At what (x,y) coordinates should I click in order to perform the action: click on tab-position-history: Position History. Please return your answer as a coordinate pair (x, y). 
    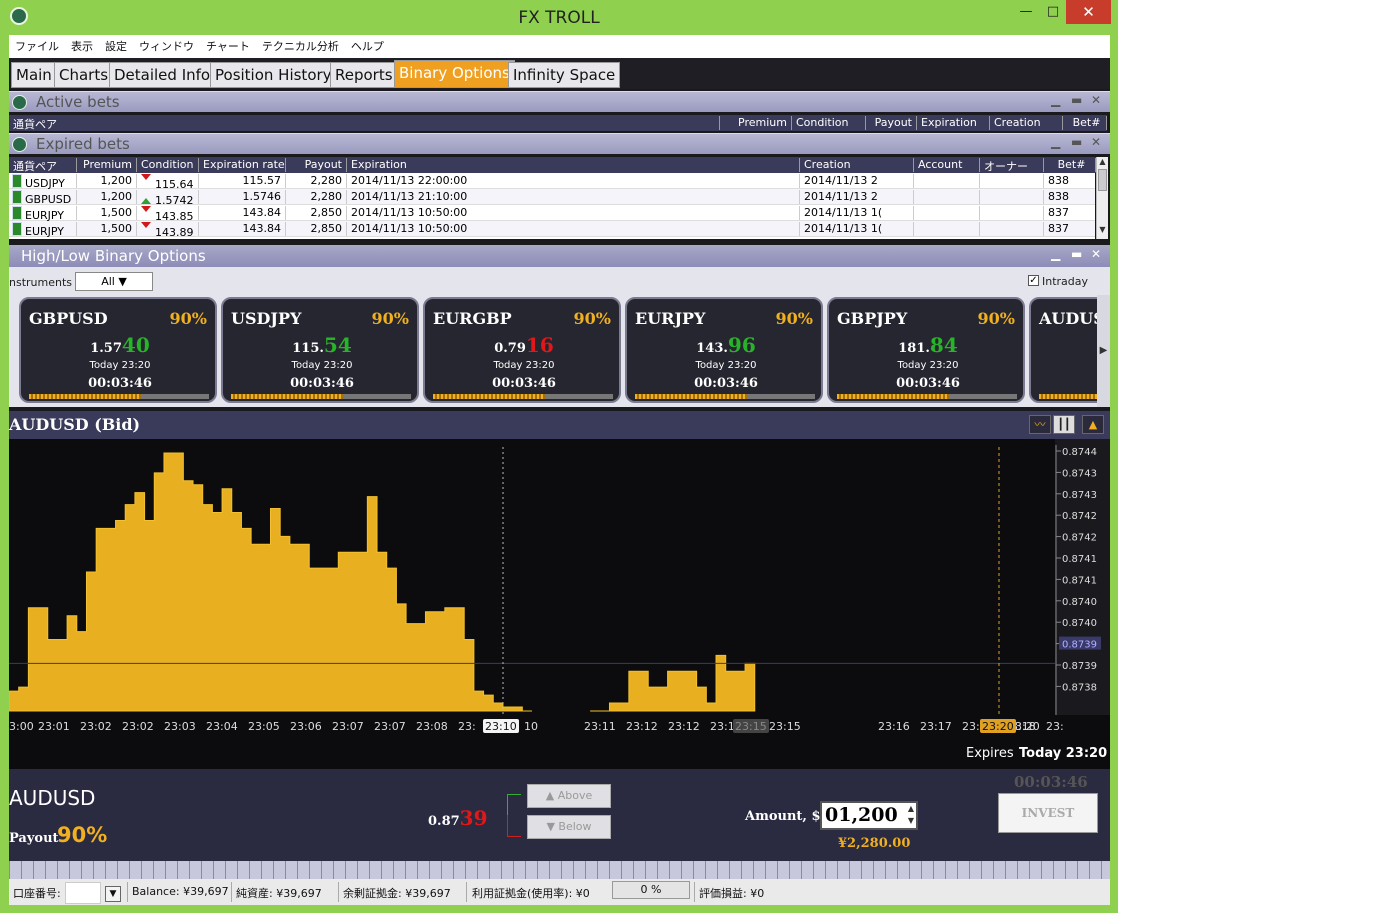
    Looking at the image, I should click on (273, 75).